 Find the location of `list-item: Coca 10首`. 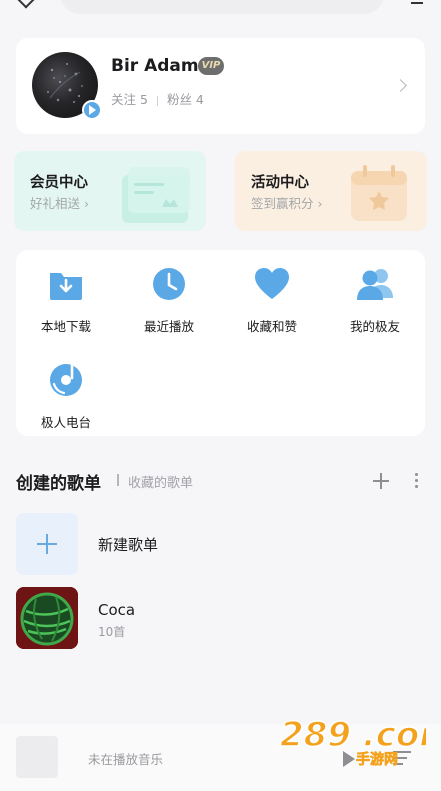

list-item: Coca 10首 is located at coordinates (220, 619).